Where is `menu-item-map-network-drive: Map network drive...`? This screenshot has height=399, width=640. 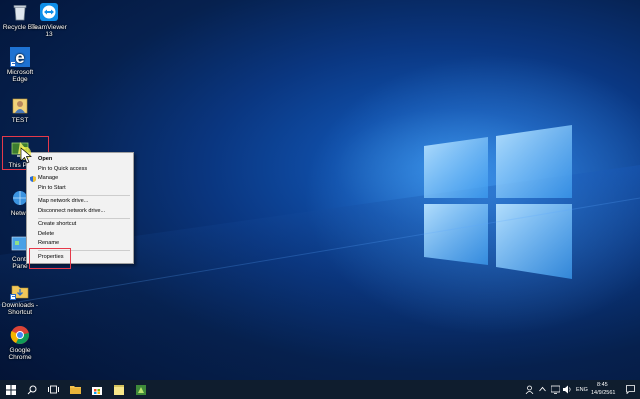
menu-item-map-network-drive: Map network drive... is located at coordinates (80, 202).